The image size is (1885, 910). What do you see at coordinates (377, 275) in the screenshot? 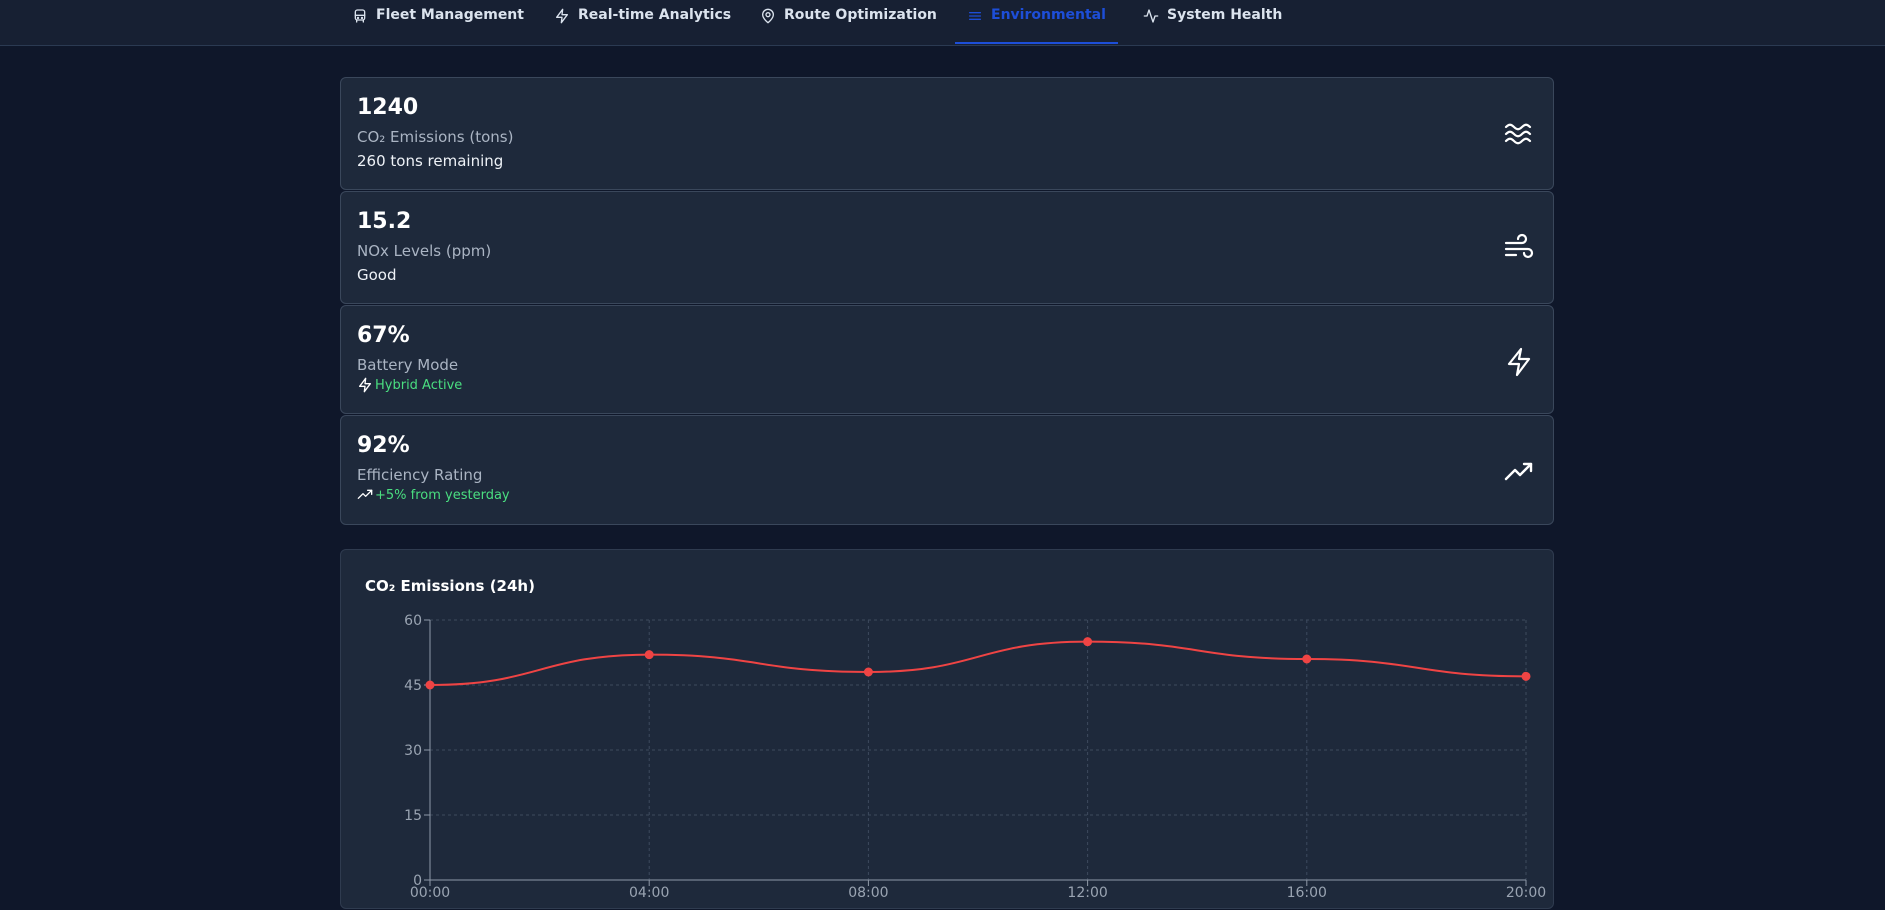
I see `metric-subtext: Good` at bounding box center [377, 275].